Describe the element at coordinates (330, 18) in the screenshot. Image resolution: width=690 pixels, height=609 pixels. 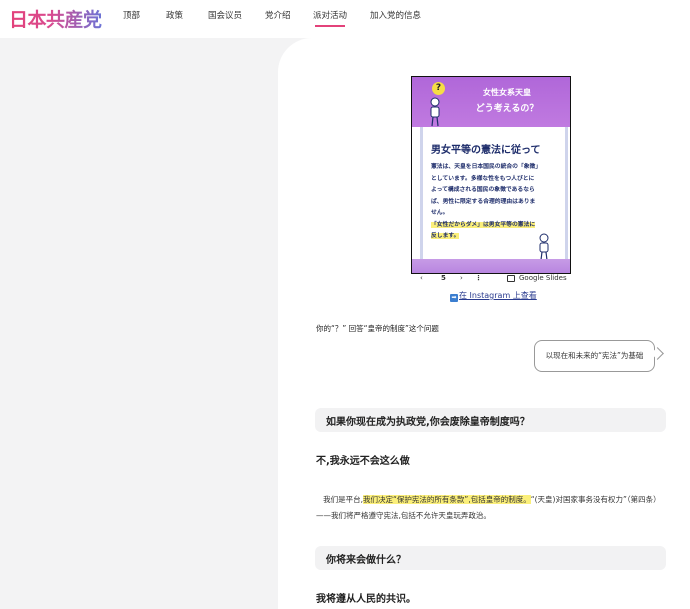
I see `nav-item-party-activities: 派对活动` at that location.